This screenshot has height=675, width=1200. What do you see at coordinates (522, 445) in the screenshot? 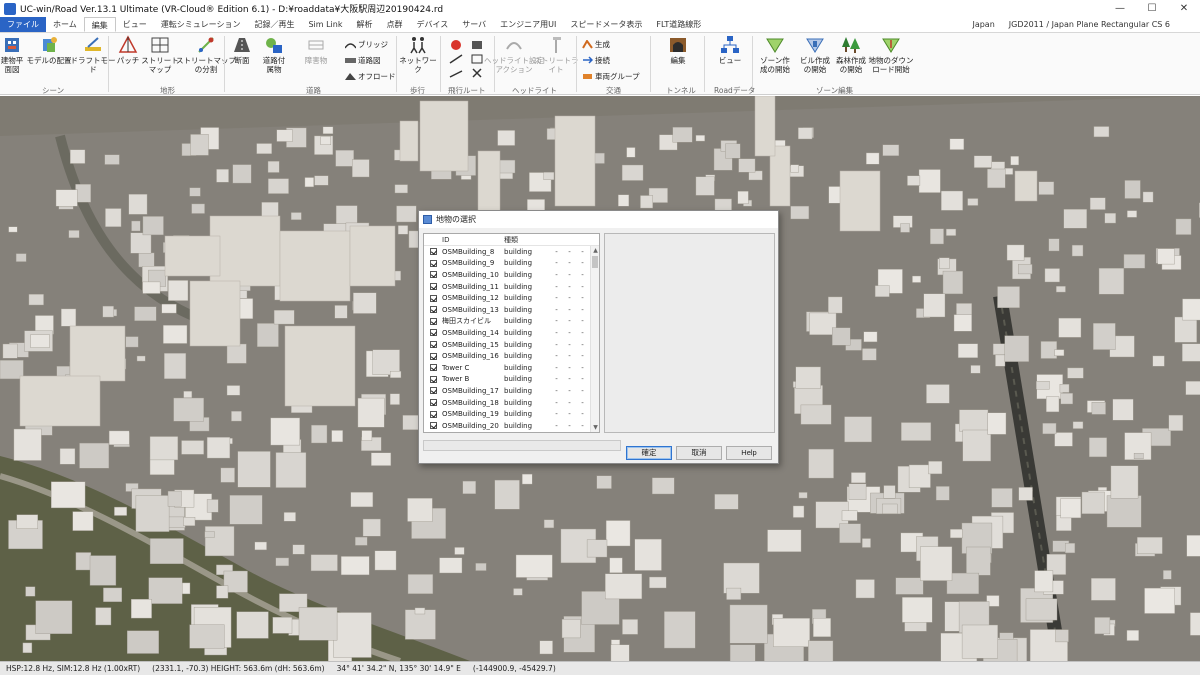
I see `horizontal-scrollbar` at bounding box center [522, 445].